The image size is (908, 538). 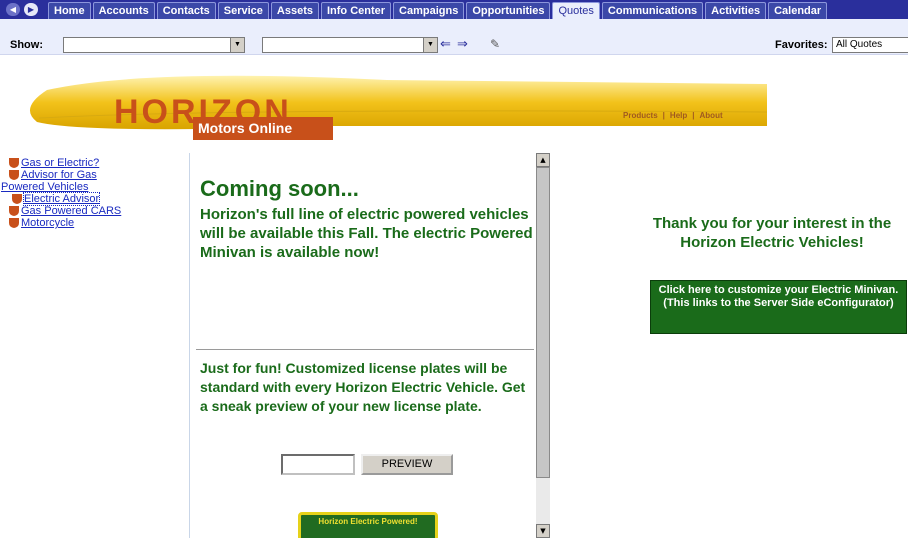 What do you see at coordinates (263, 128) in the screenshot?
I see `logo-subtitle: Motors Online` at bounding box center [263, 128].